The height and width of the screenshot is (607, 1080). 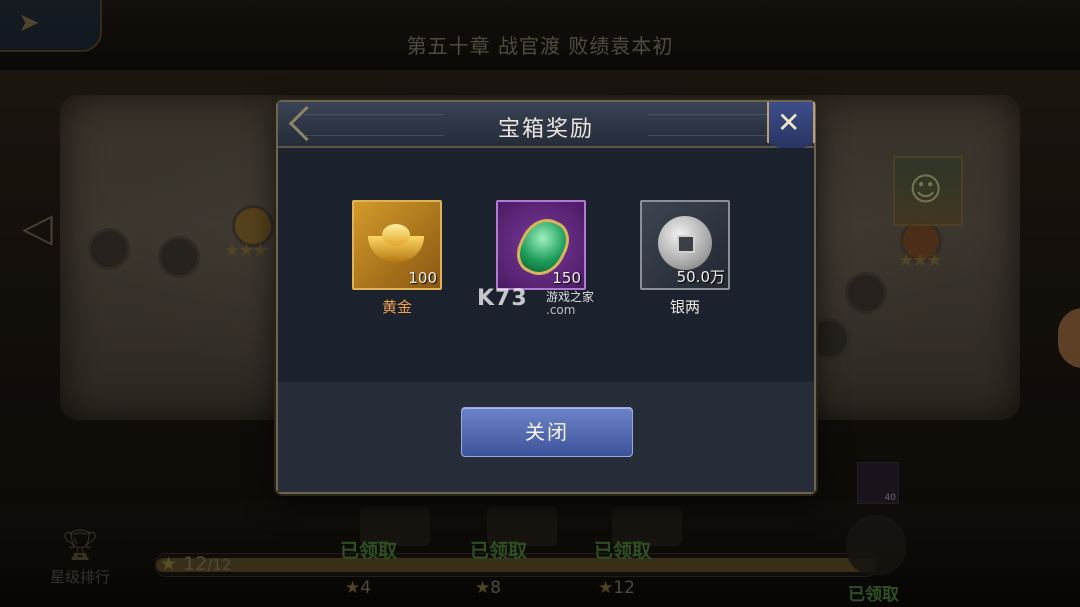 What do you see at coordinates (566, 278) in the screenshot?
I see `reward-quantity: 150` at bounding box center [566, 278].